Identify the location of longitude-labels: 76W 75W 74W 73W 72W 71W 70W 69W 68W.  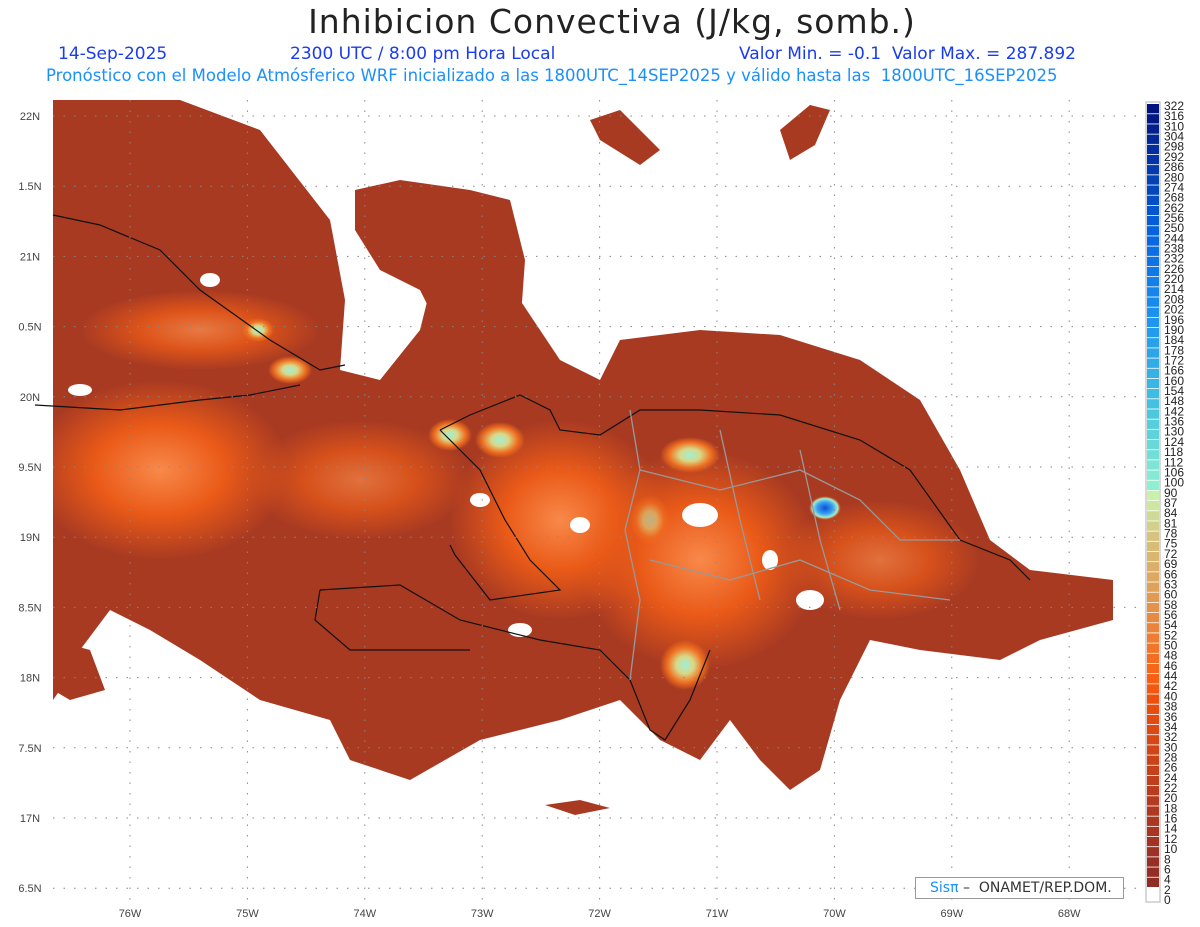
(600, 914).